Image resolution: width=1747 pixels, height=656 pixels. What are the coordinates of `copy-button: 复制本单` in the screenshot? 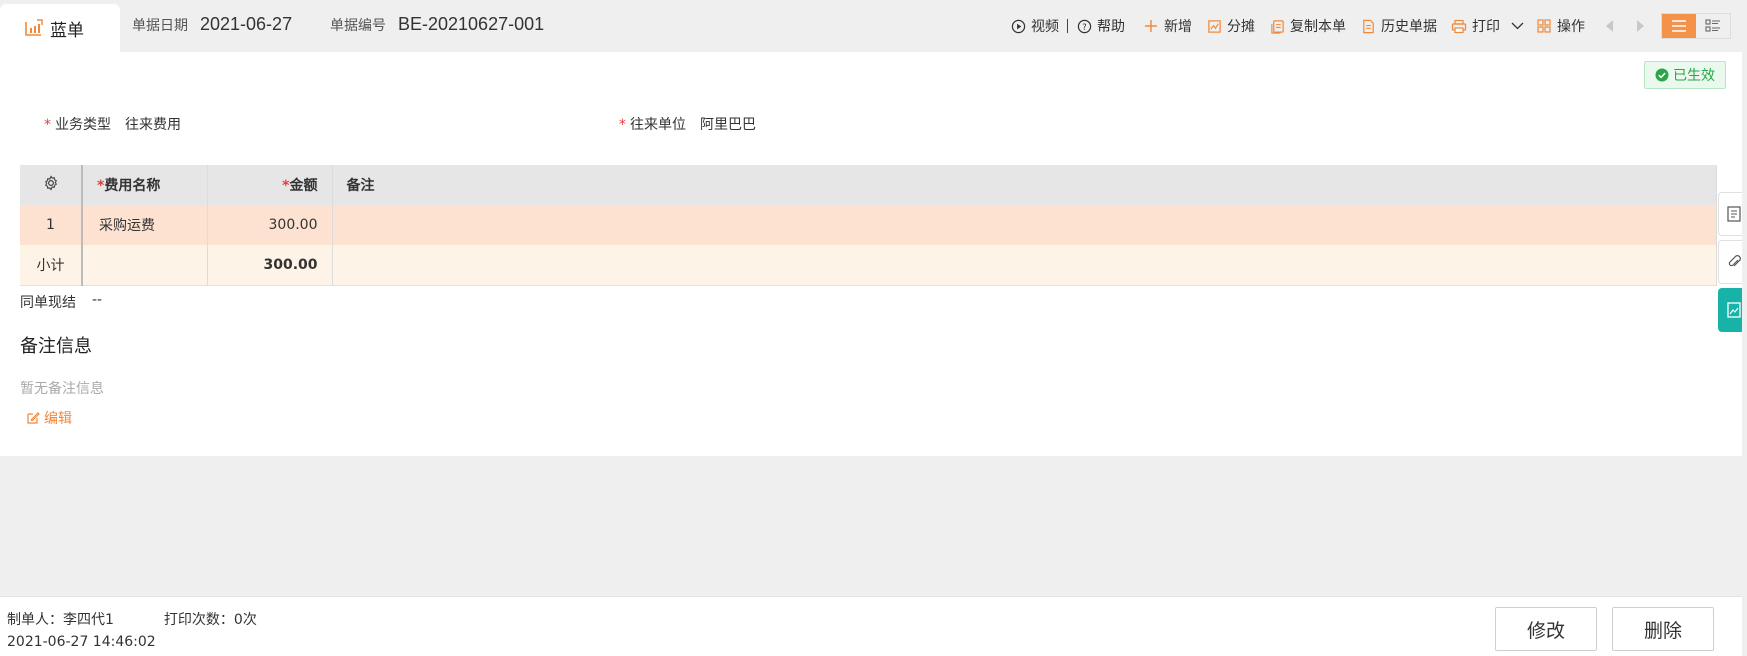 It's located at (1307, 26).